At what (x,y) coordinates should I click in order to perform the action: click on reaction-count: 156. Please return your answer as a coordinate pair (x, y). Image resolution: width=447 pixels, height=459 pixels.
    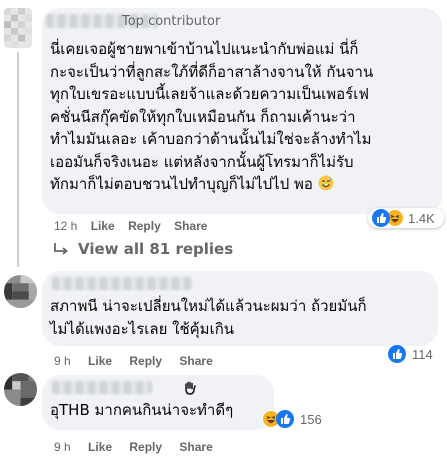
    Looking at the image, I should click on (311, 419).